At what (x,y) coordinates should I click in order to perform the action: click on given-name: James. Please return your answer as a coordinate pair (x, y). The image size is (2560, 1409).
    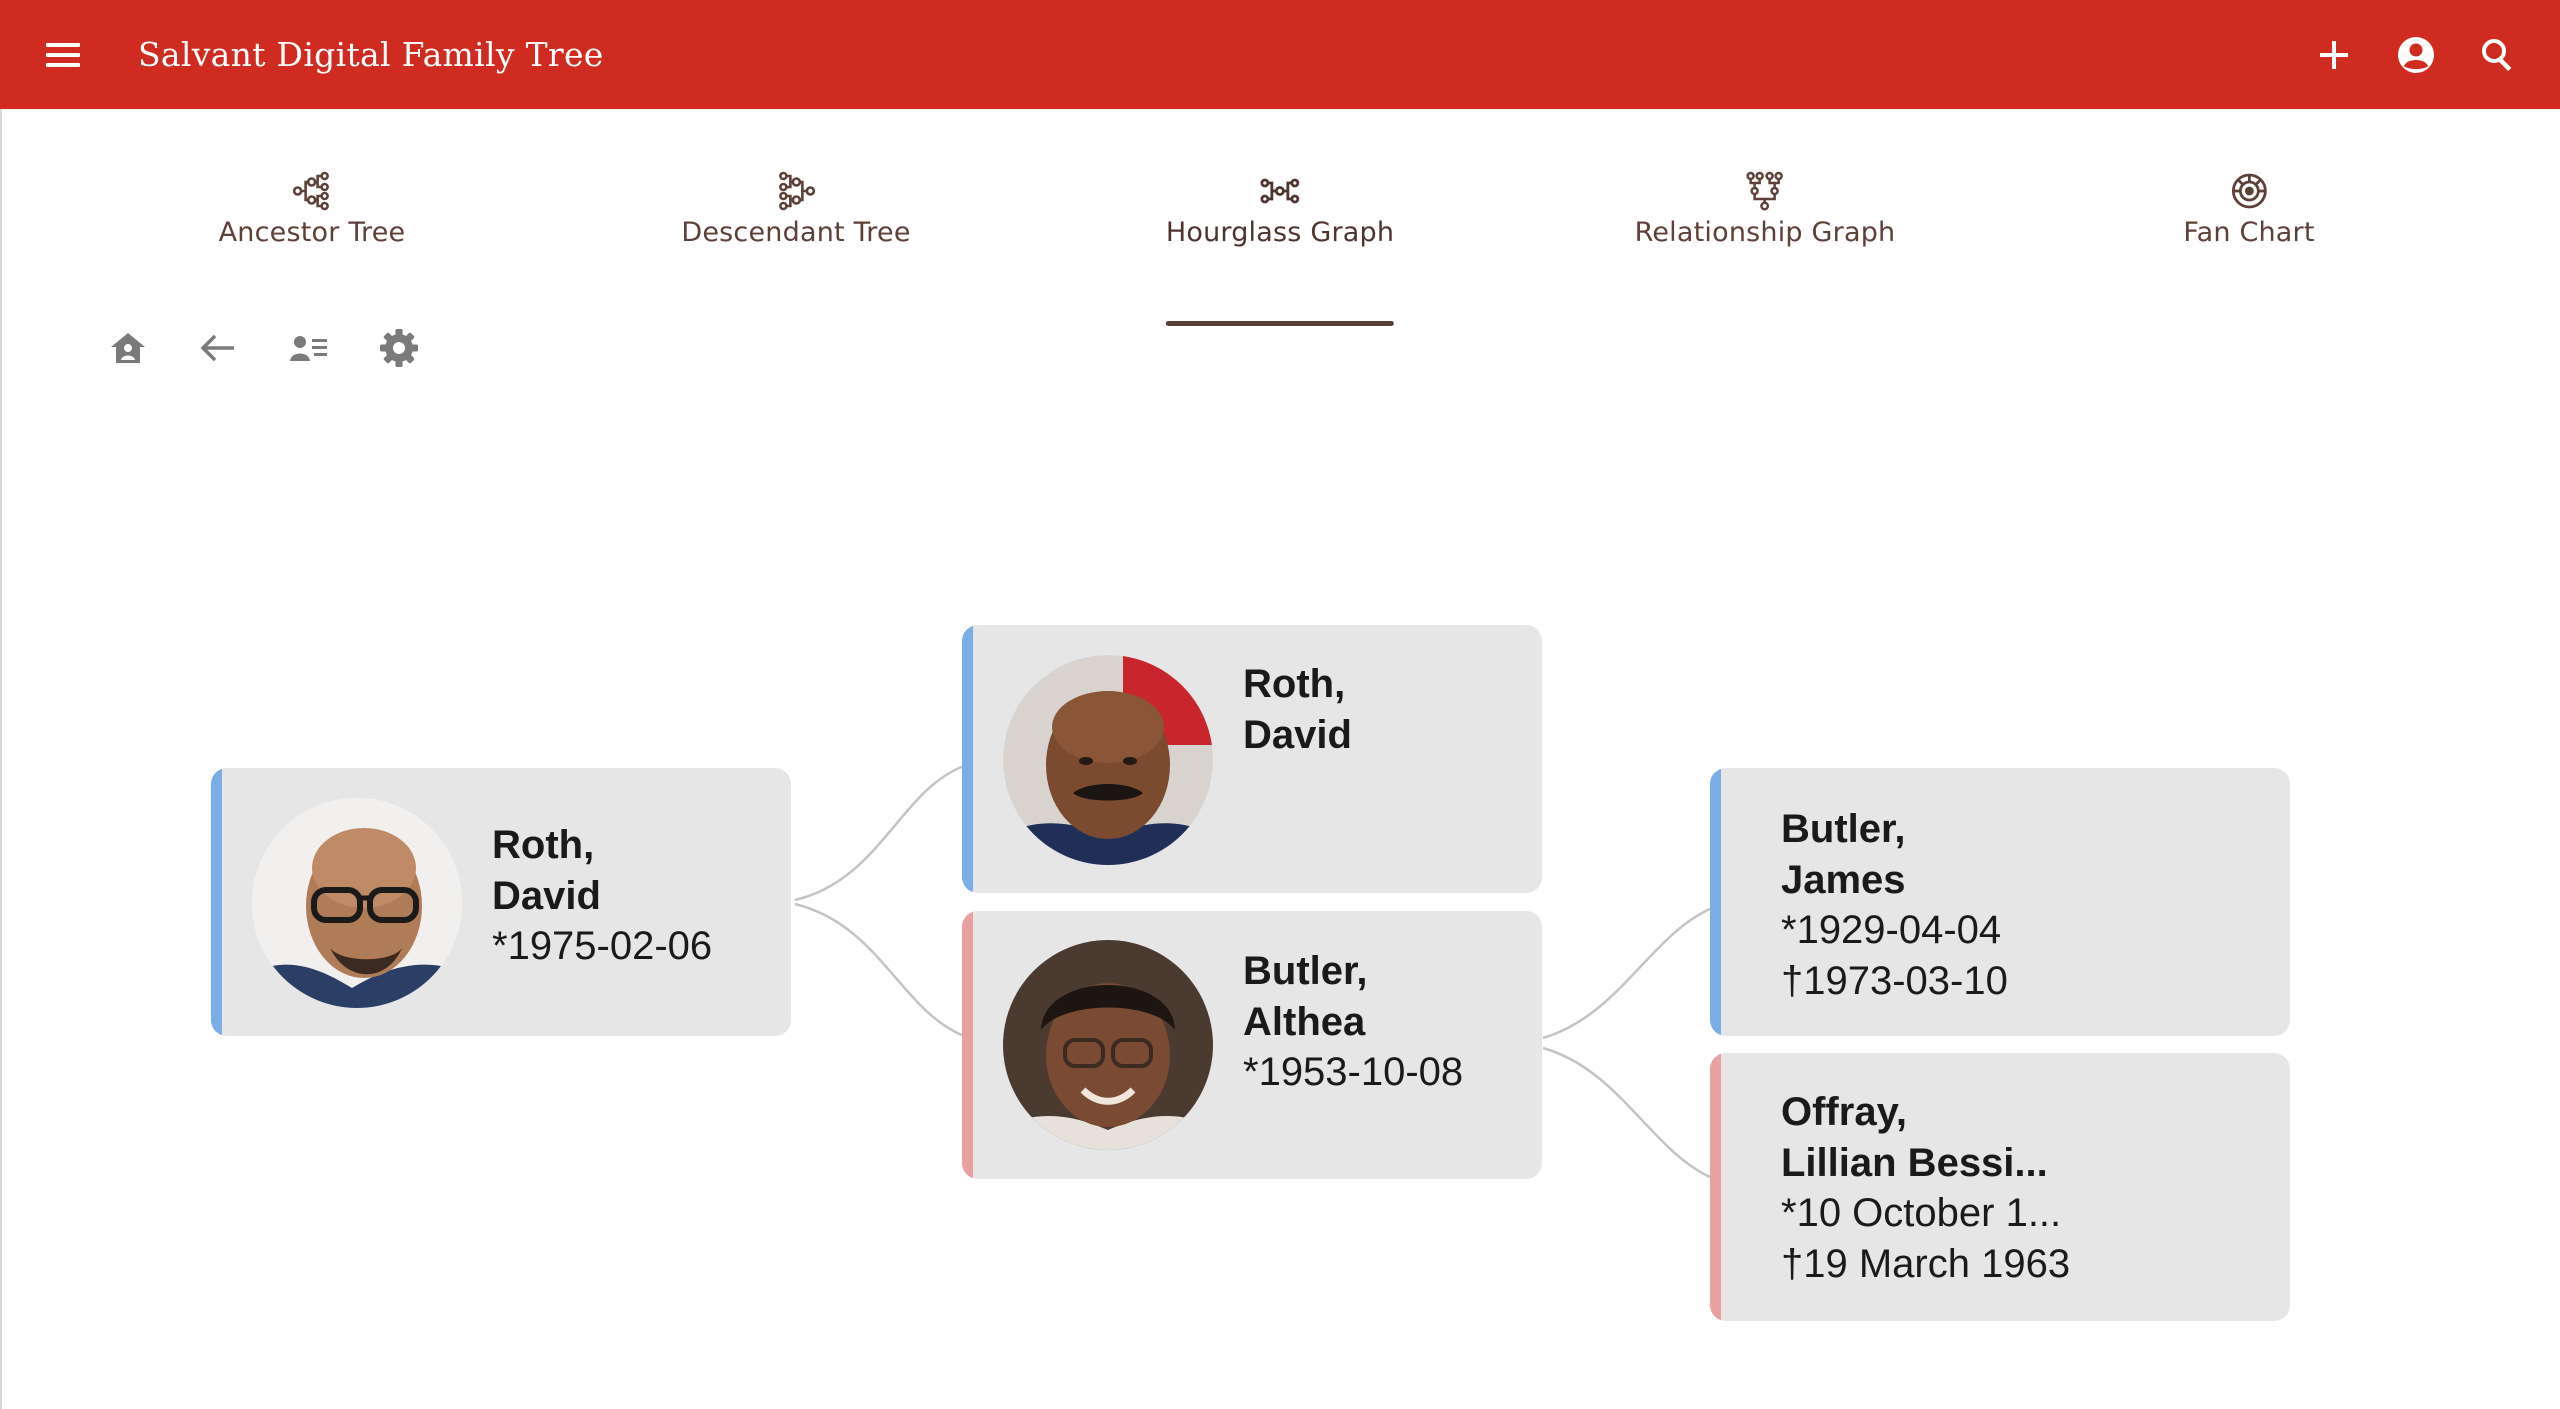
    Looking at the image, I should click on (1843, 879).